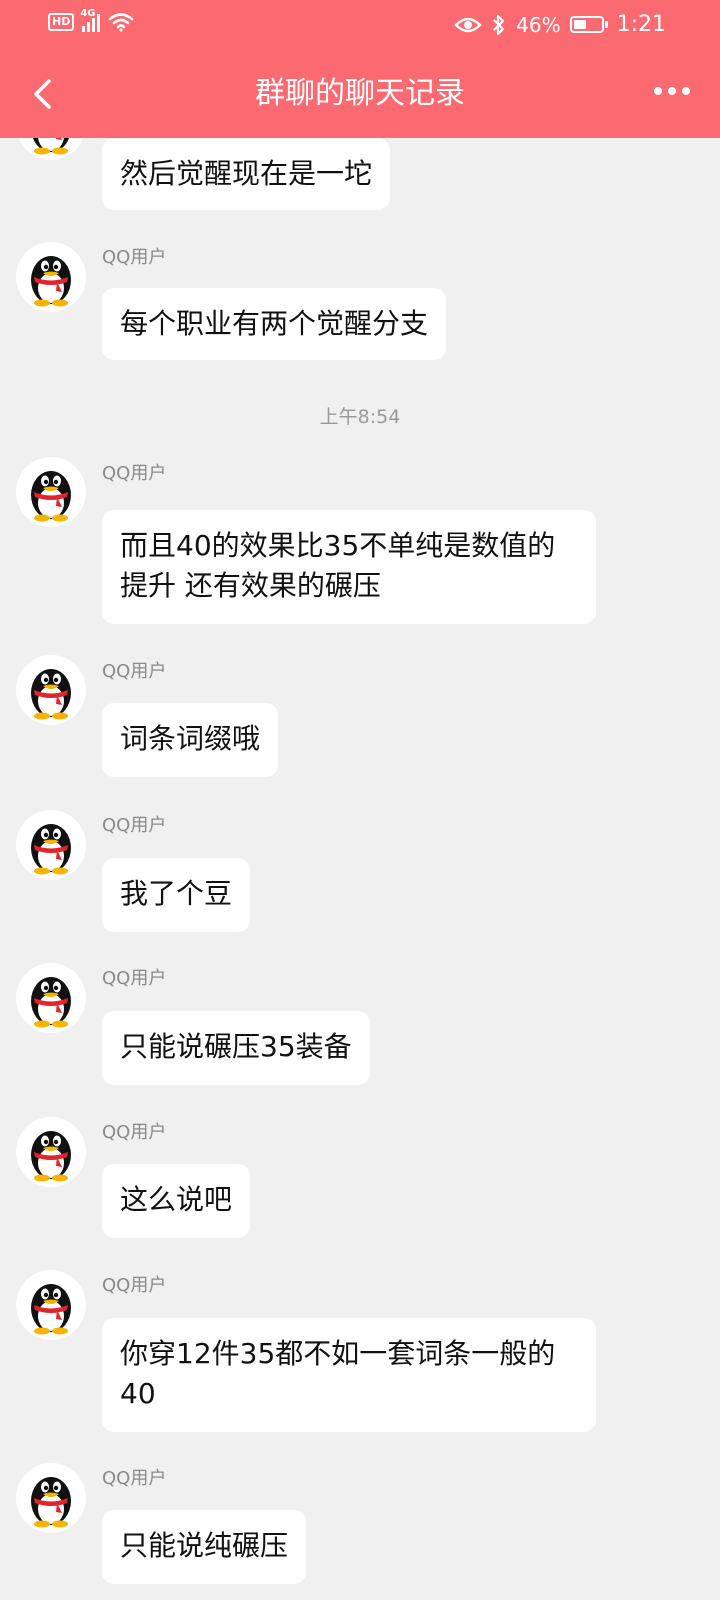  I want to click on battery-icon, so click(588, 24).